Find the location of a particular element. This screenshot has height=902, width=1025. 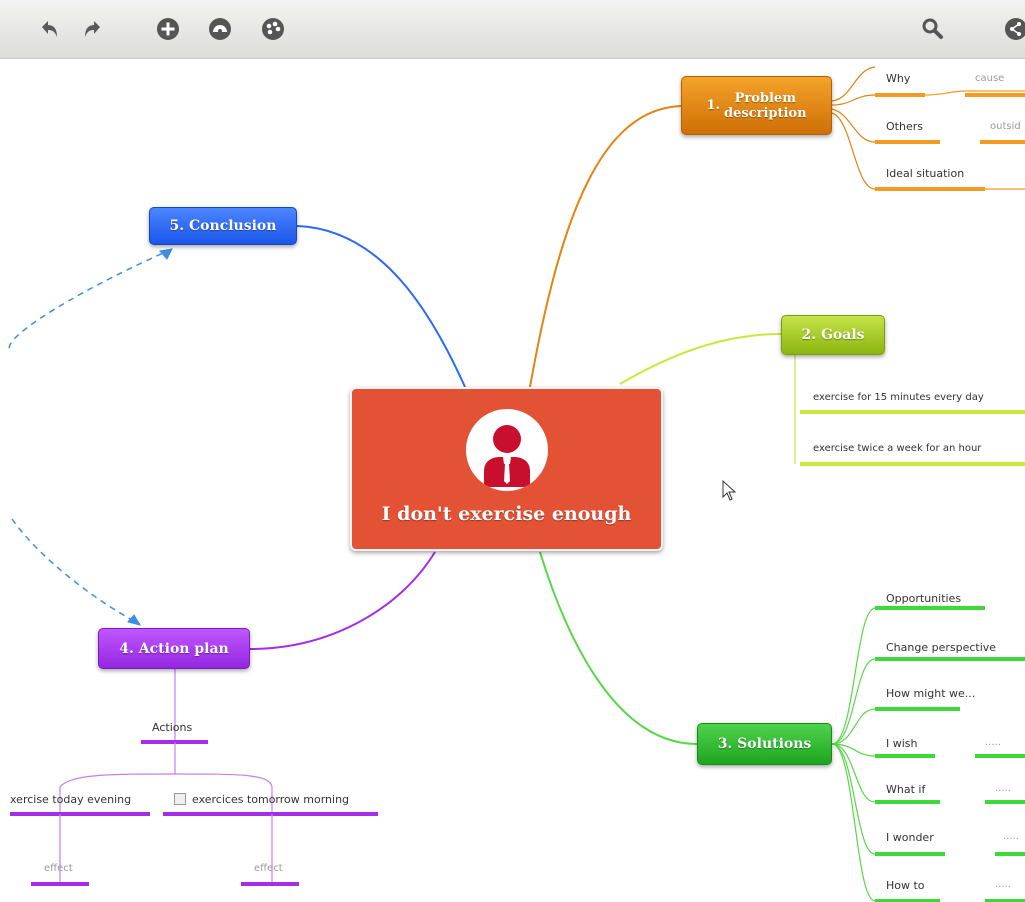

share-icon is located at coordinates (1014, 29).